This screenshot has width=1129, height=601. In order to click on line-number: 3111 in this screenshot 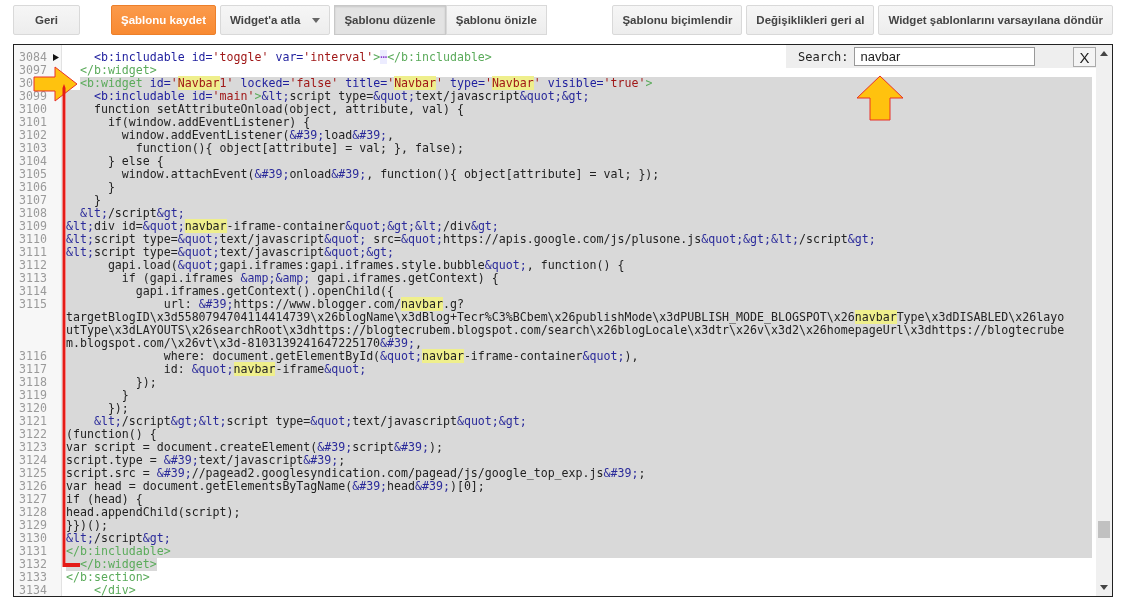, I will do `click(33, 252)`.